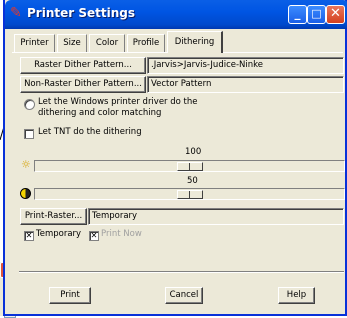 This screenshot has width=347, height=318. Describe the element at coordinates (176, 14) in the screenshot. I see `title-bar: ✎ Printer Settings _ □ ✕` at that location.